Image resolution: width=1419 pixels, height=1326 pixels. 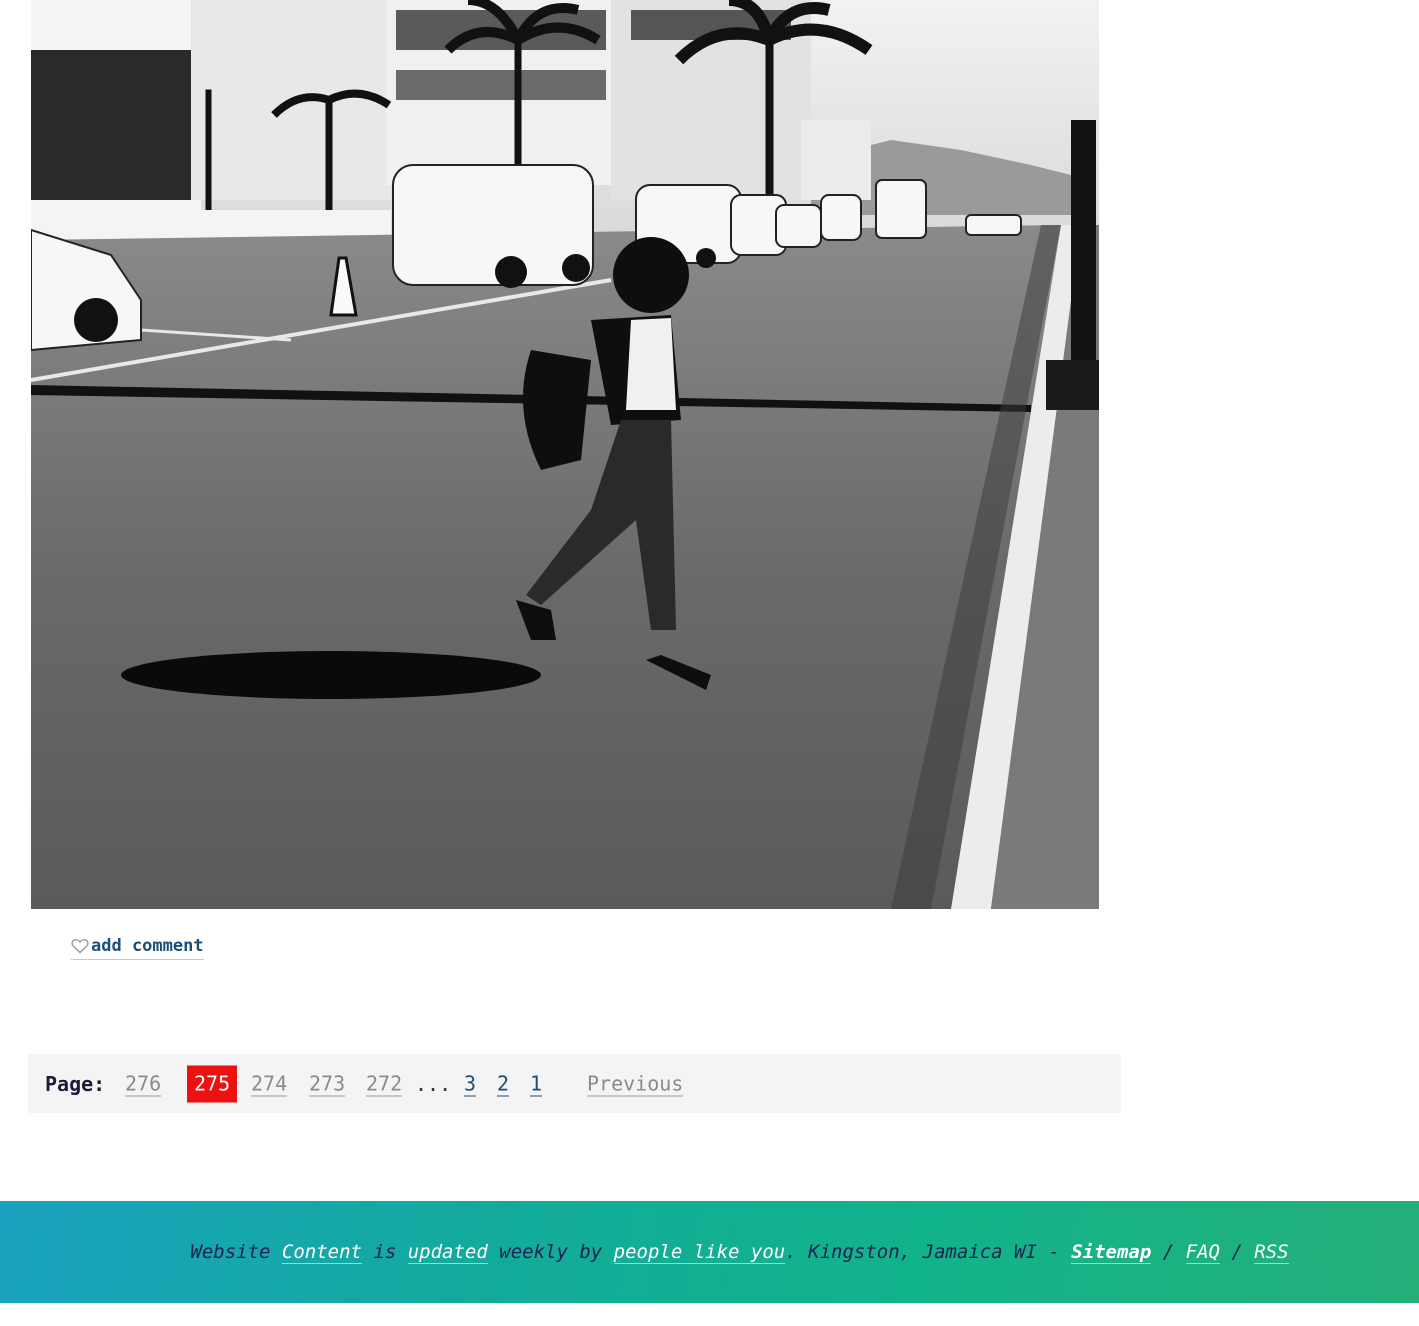 I want to click on footer-text-1: Website, so click(x=236, y=1252).